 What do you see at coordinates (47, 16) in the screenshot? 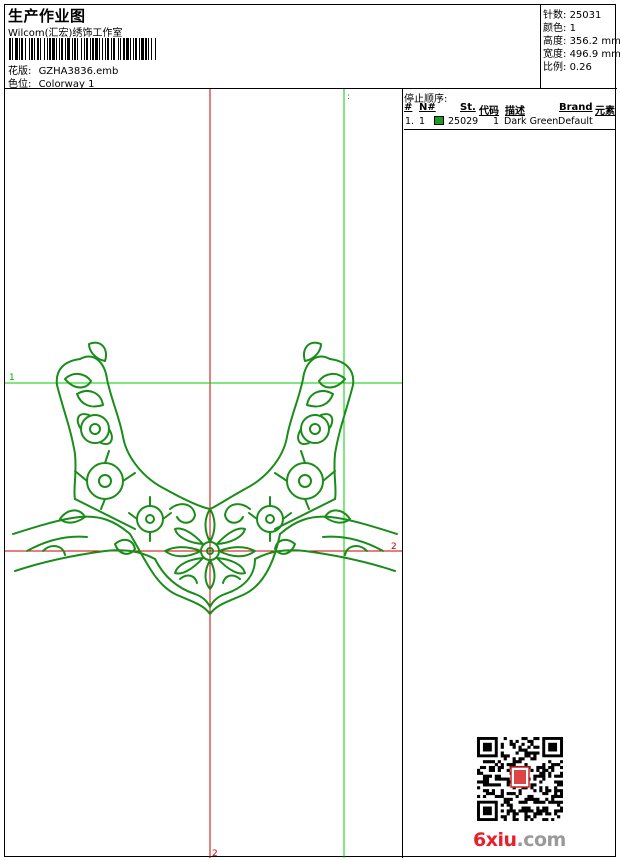
I see `page-title: 生产作业图` at bounding box center [47, 16].